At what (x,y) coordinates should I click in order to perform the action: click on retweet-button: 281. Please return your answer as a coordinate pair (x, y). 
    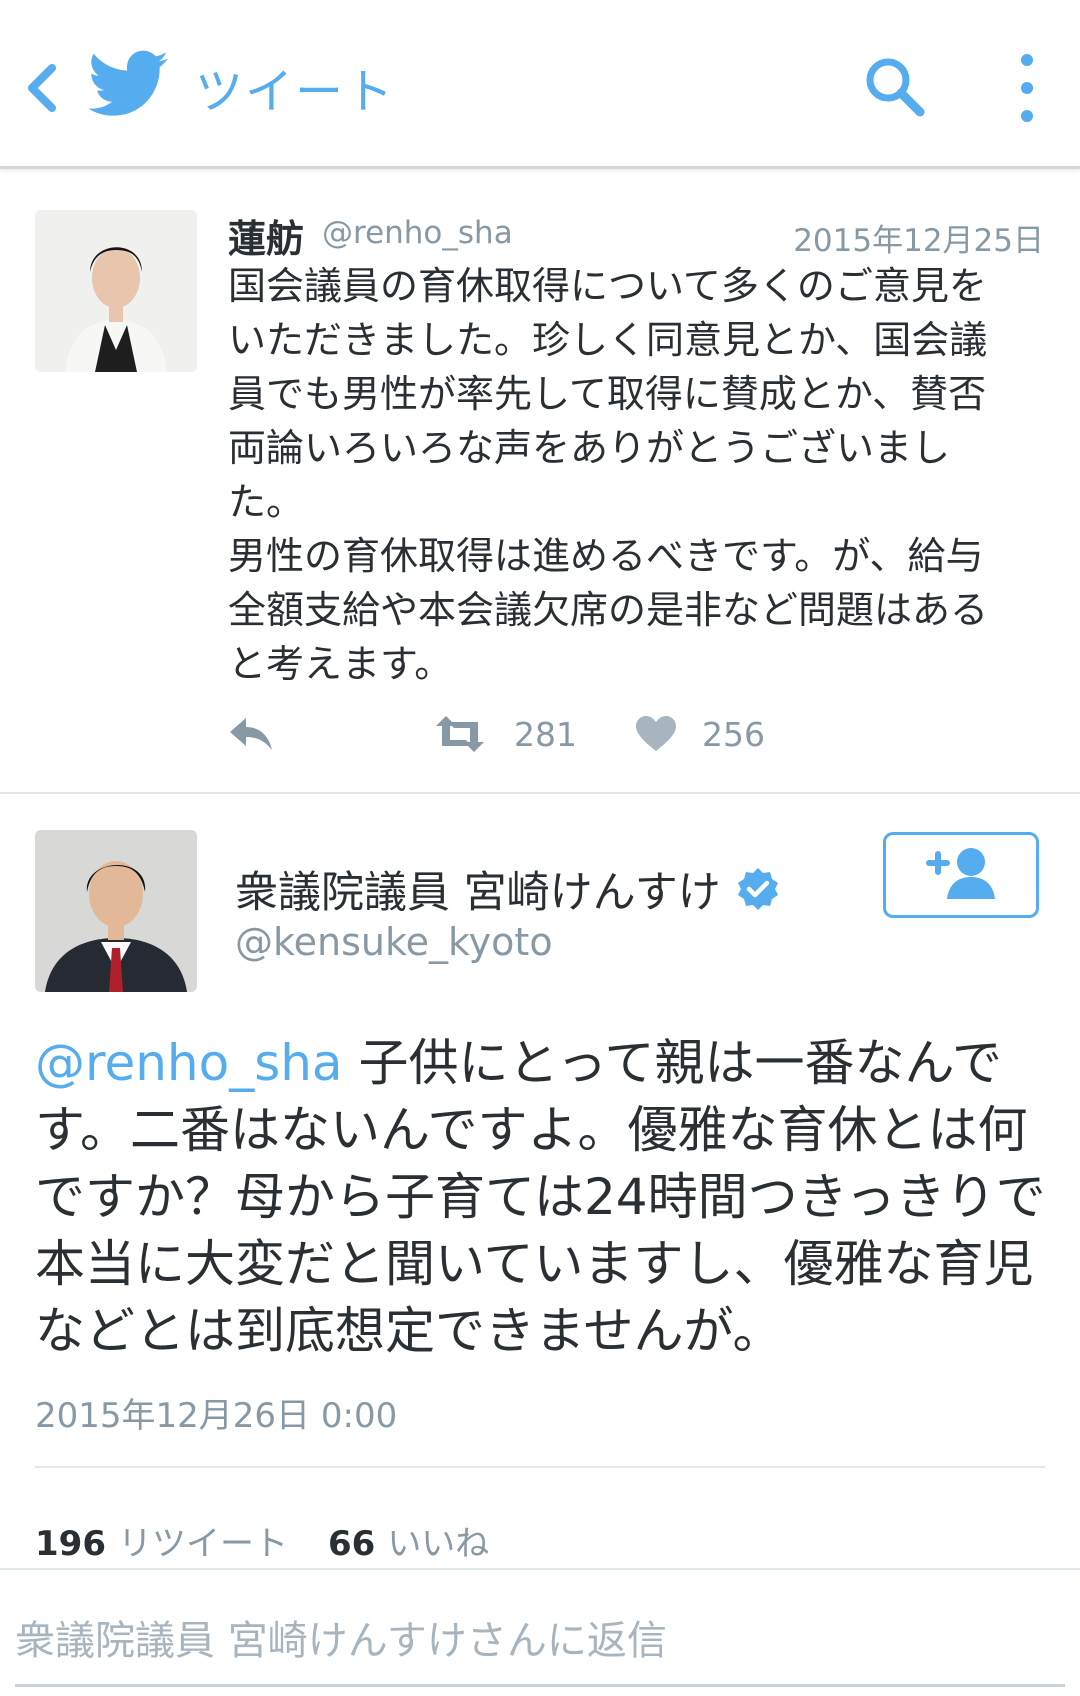
    Looking at the image, I should click on (504, 734).